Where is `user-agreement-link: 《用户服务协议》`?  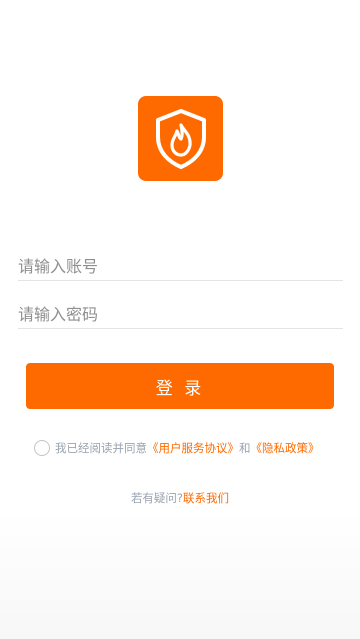
user-agreement-link: 《用户服务协议》 is located at coordinates (193, 448).